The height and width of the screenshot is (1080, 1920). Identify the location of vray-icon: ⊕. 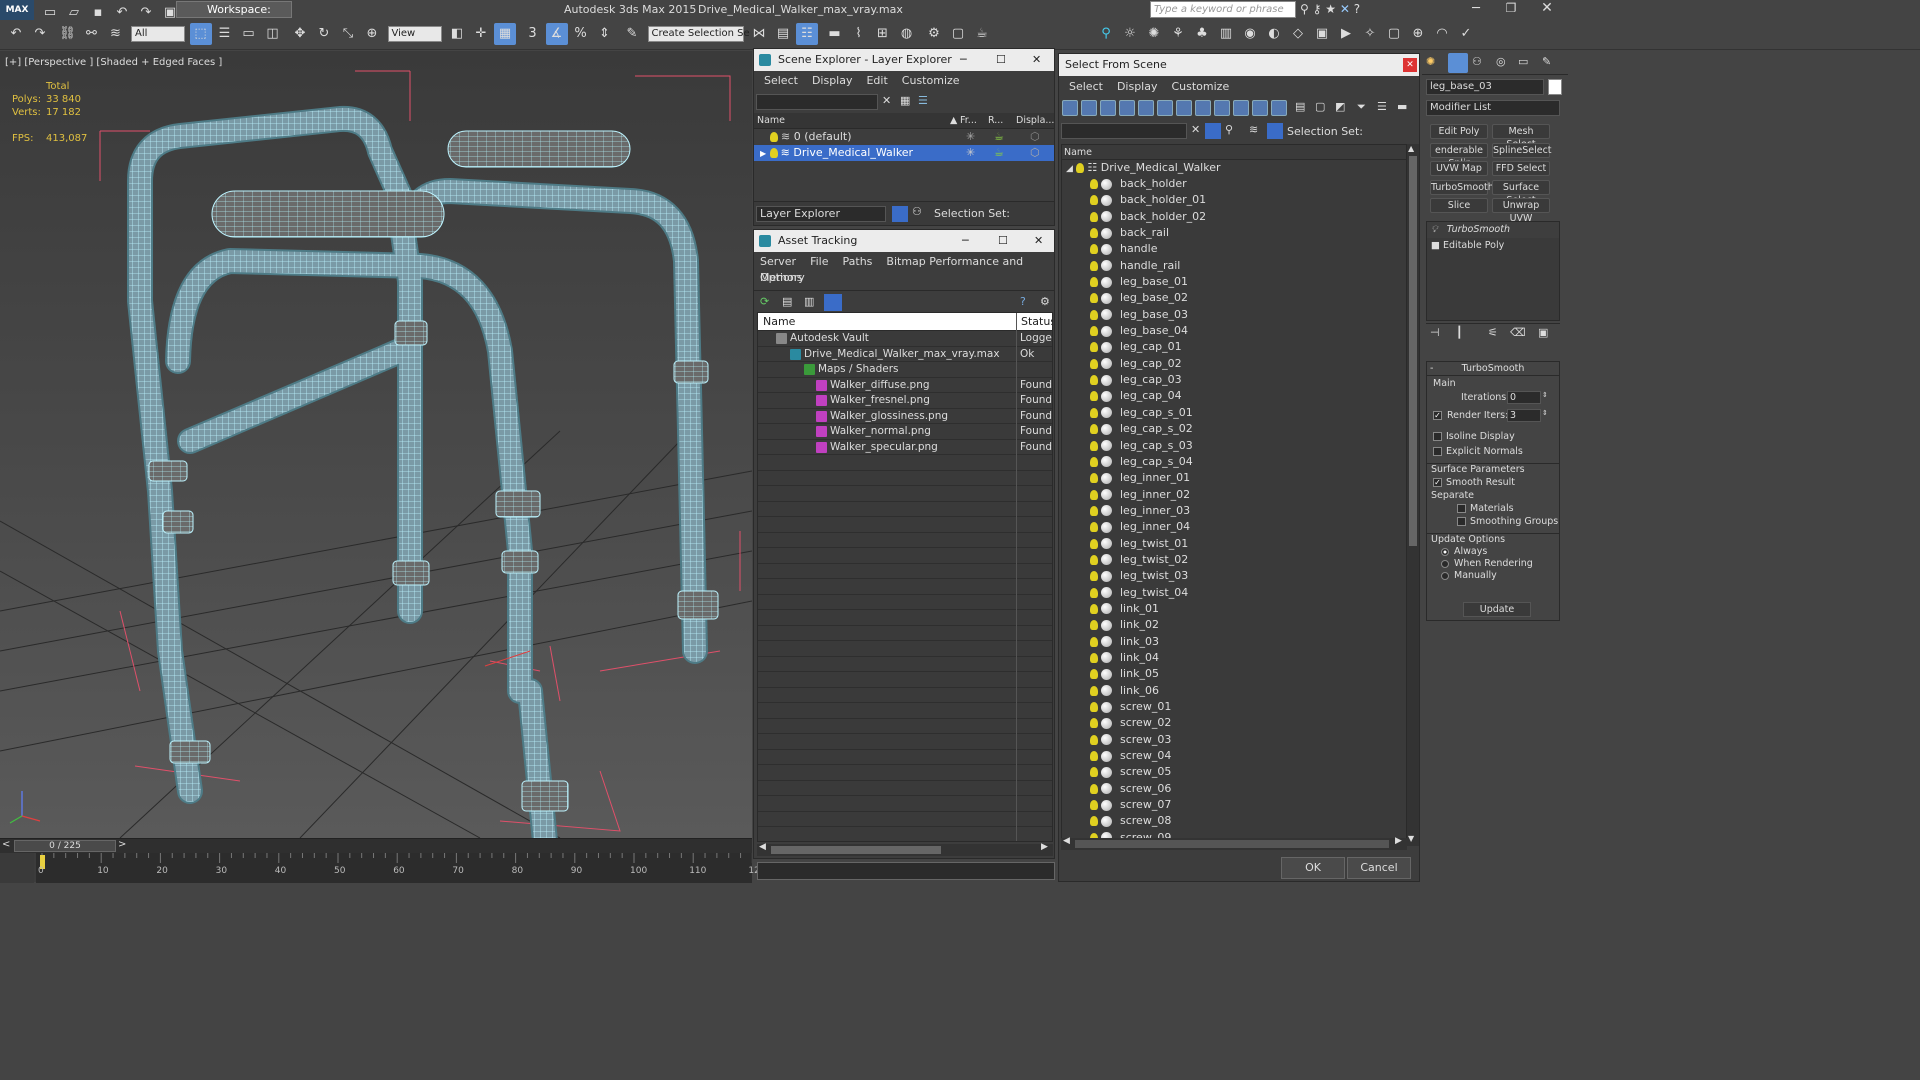
(1418, 34).